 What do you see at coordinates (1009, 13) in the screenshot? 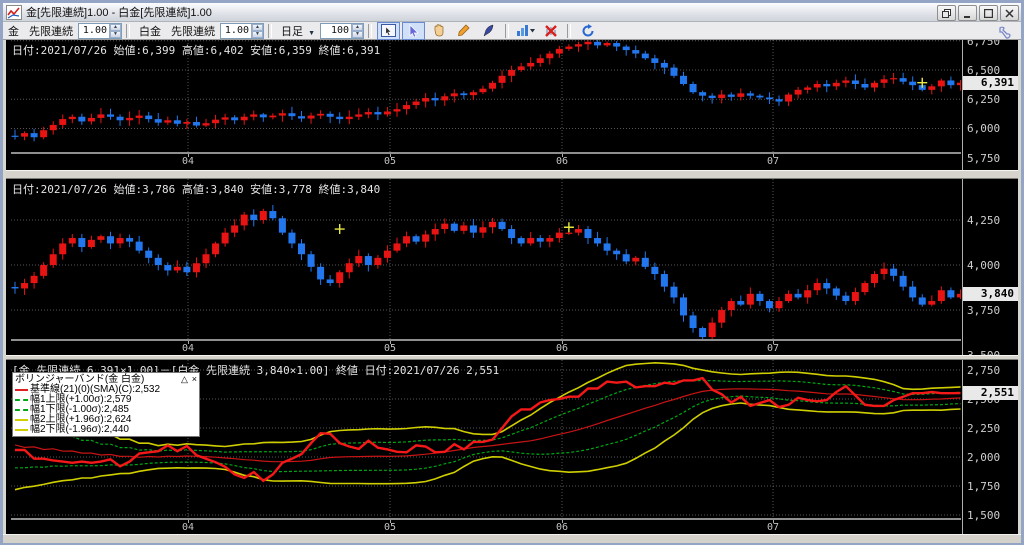
I see `close-button` at bounding box center [1009, 13].